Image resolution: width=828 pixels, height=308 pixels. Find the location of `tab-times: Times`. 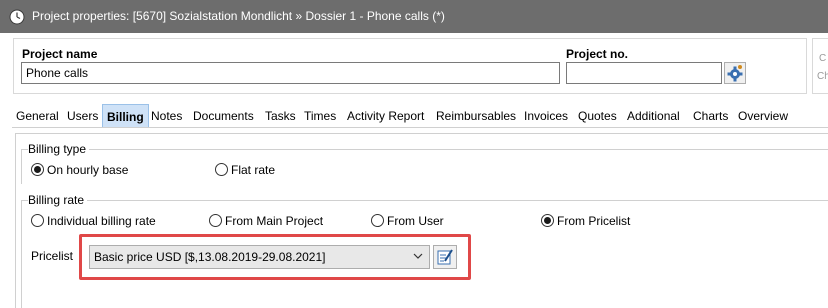

tab-times: Times is located at coordinates (320, 116).